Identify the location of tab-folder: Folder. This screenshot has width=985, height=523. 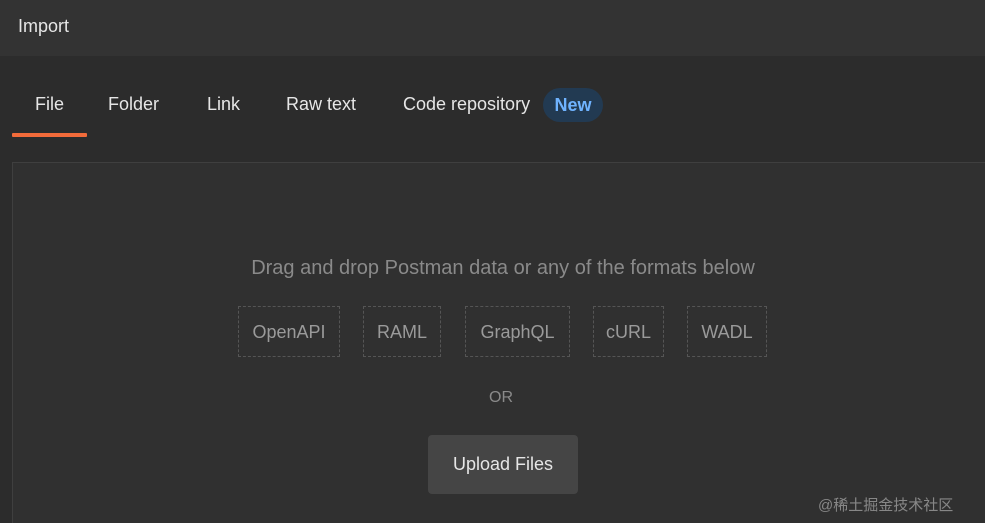
(133, 104).